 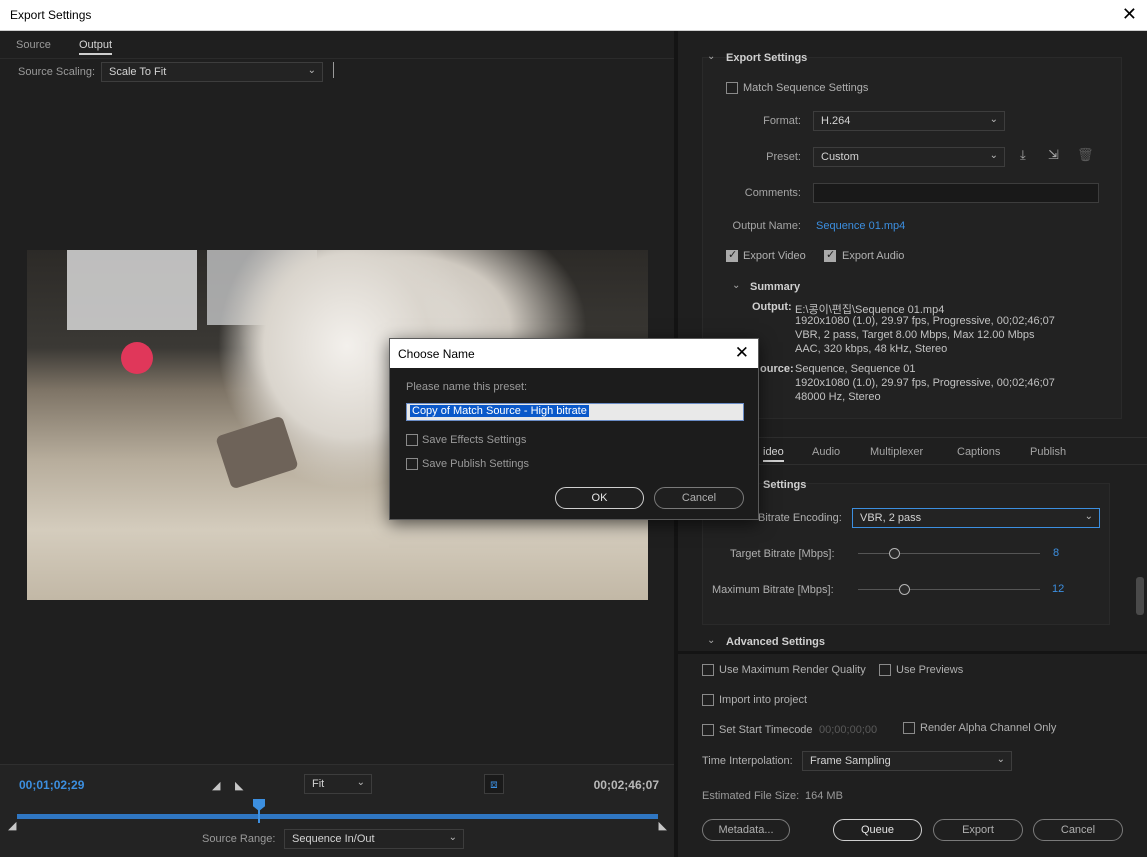 What do you see at coordinates (574, 429) in the screenshot?
I see `choose-name-dialog: Choose Name ✕ Please name this preset` at bounding box center [574, 429].